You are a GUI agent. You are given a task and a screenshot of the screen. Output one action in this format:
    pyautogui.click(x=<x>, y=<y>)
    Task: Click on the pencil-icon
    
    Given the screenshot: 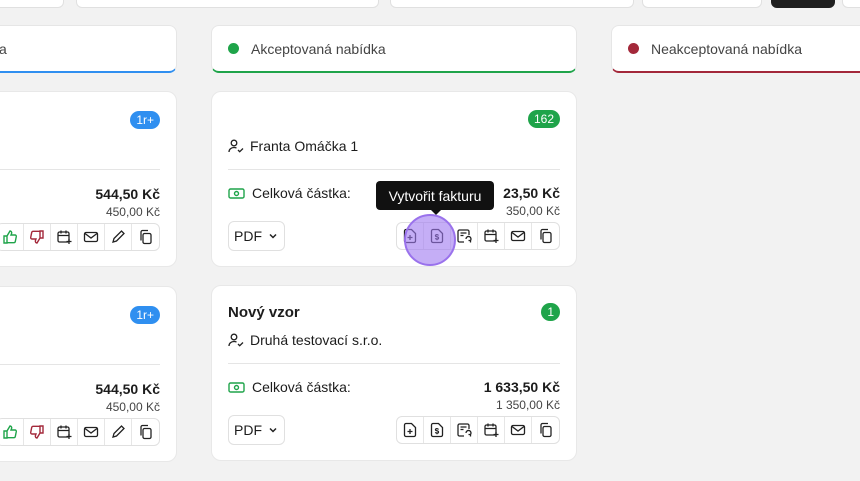 What is the action you would take?
    pyautogui.click(x=118, y=431)
    